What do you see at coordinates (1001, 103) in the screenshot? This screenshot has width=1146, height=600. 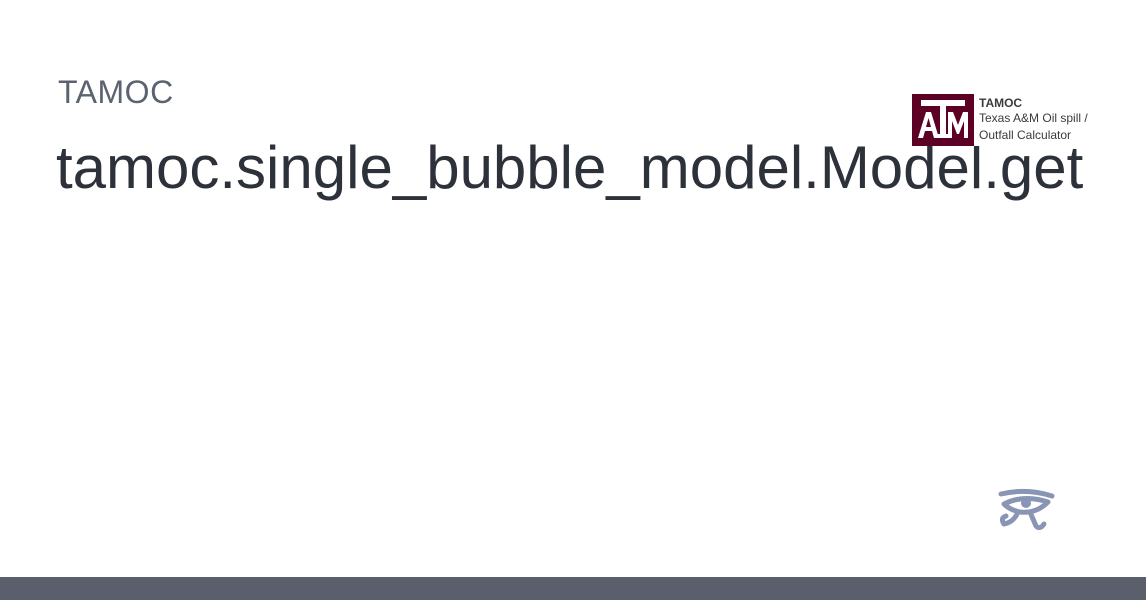 I see `logo-title: TAMOC` at bounding box center [1001, 103].